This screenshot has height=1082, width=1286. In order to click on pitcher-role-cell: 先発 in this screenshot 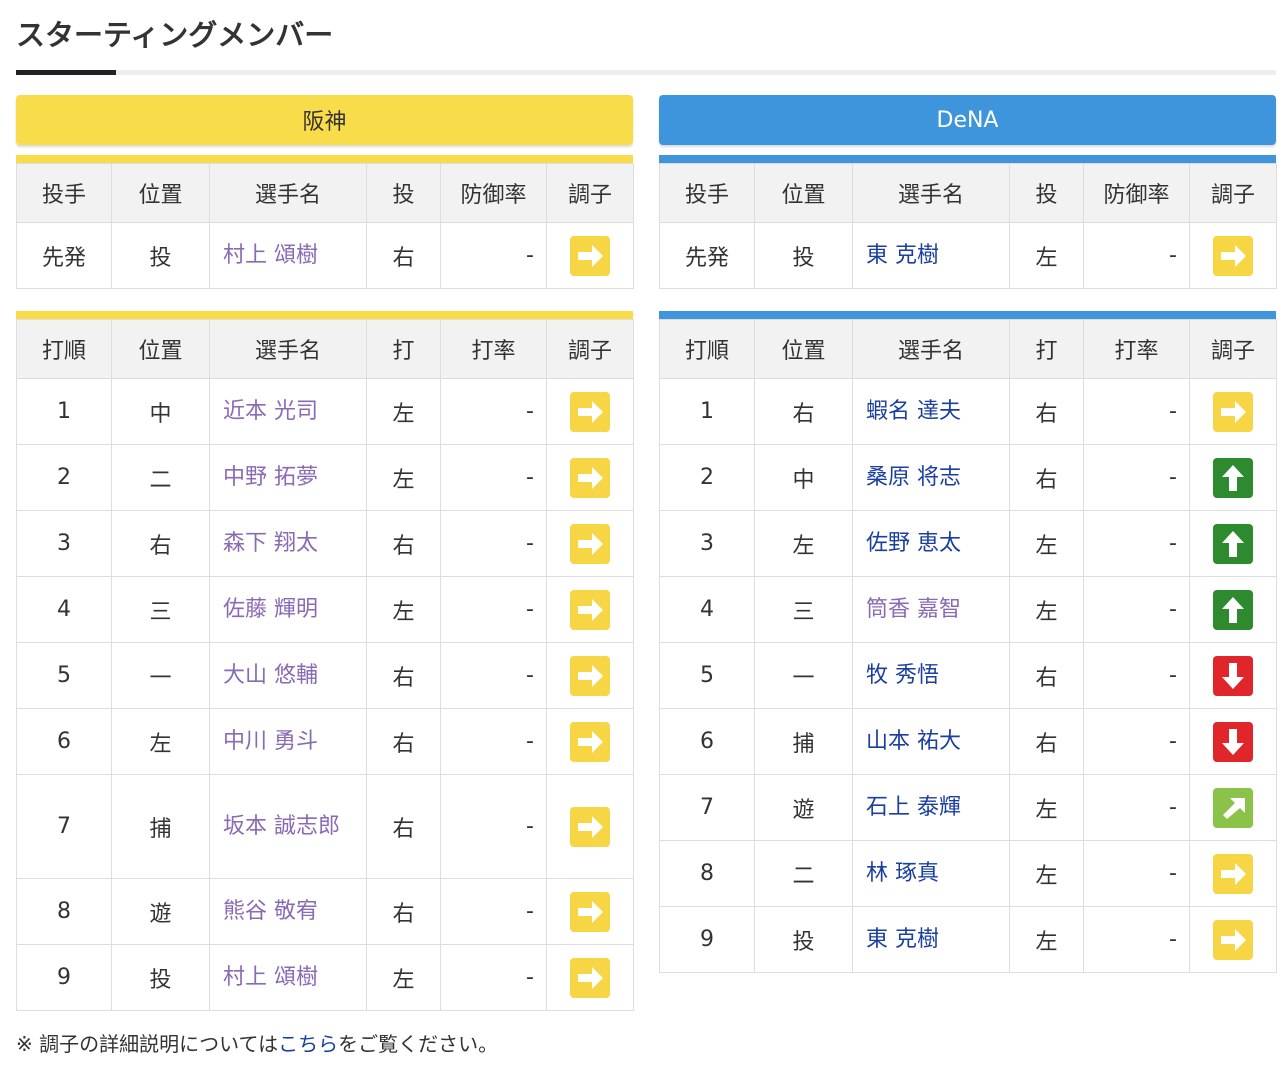, I will do `click(64, 255)`.